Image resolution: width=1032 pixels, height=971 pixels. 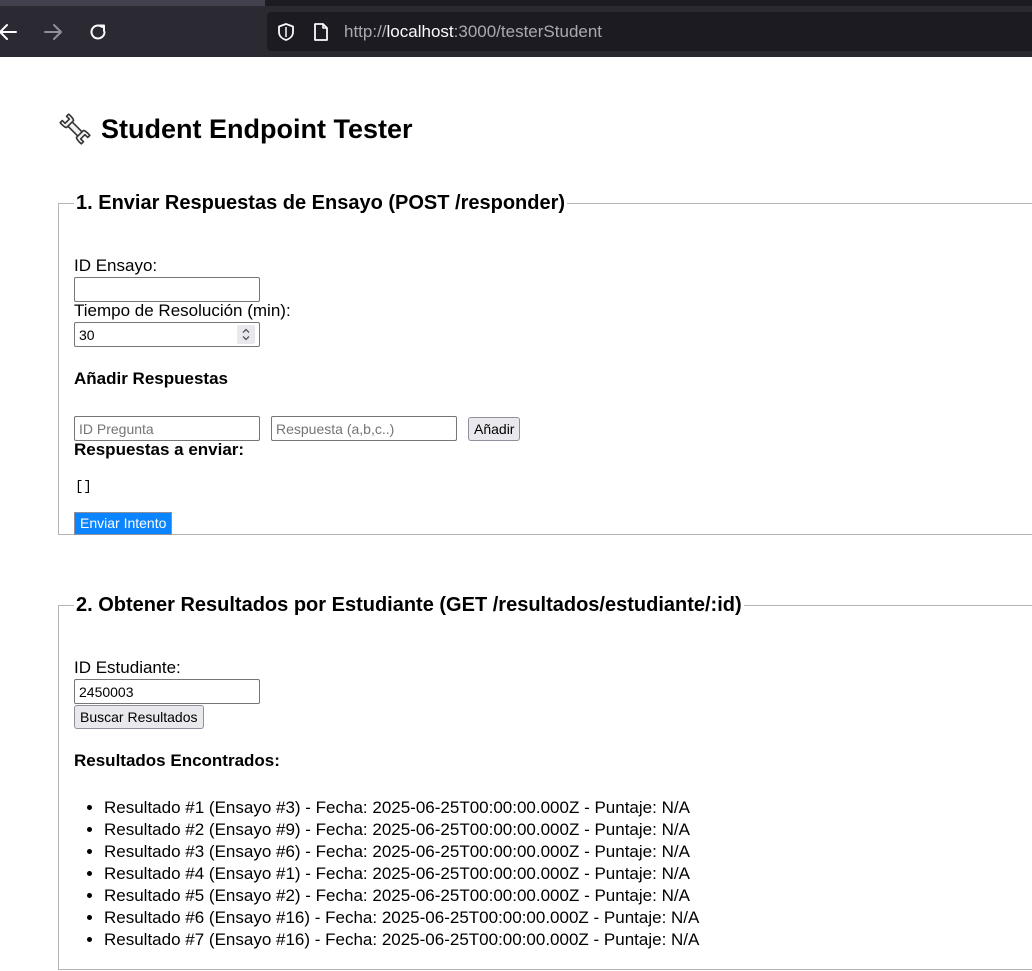 I want to click on url-text: http://localhost:3000/testerStudent, so click(x=473, y=32).